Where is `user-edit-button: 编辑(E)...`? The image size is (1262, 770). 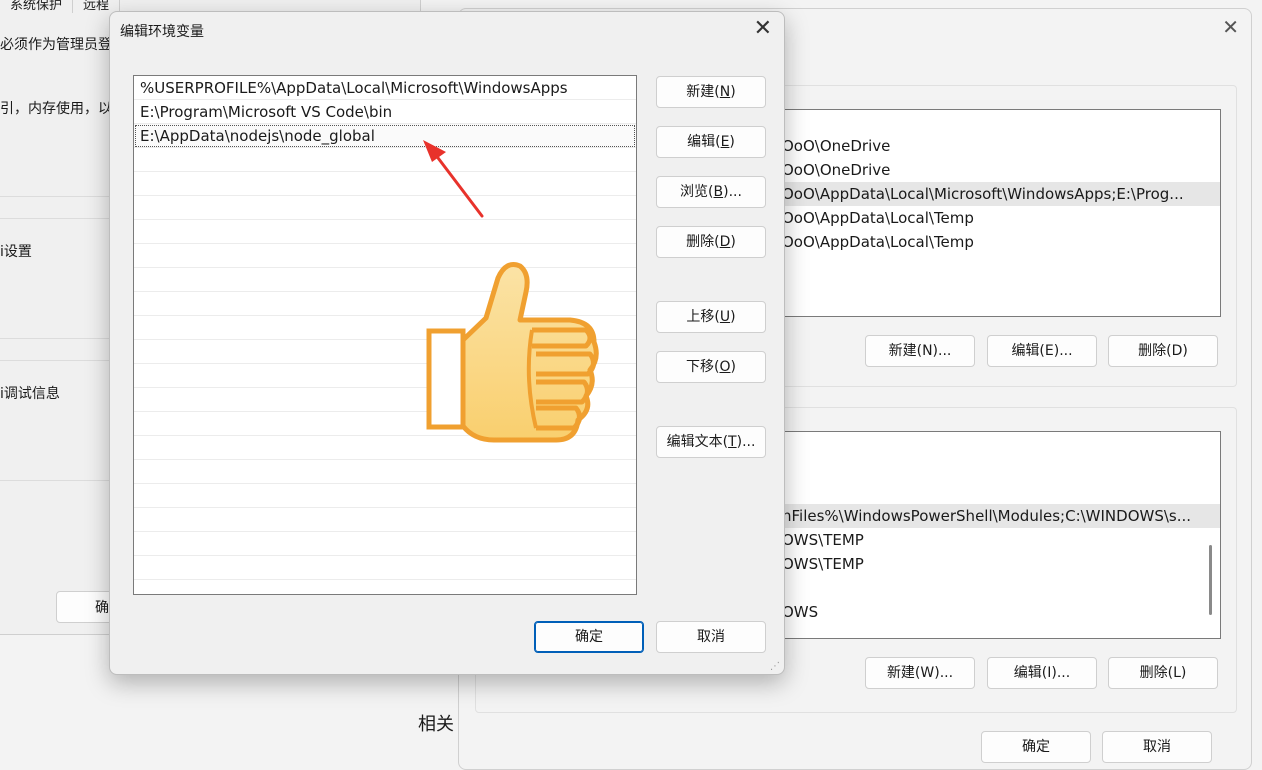 user-edit-button: 编辑(E)... is located at coordinates (1042, 351).